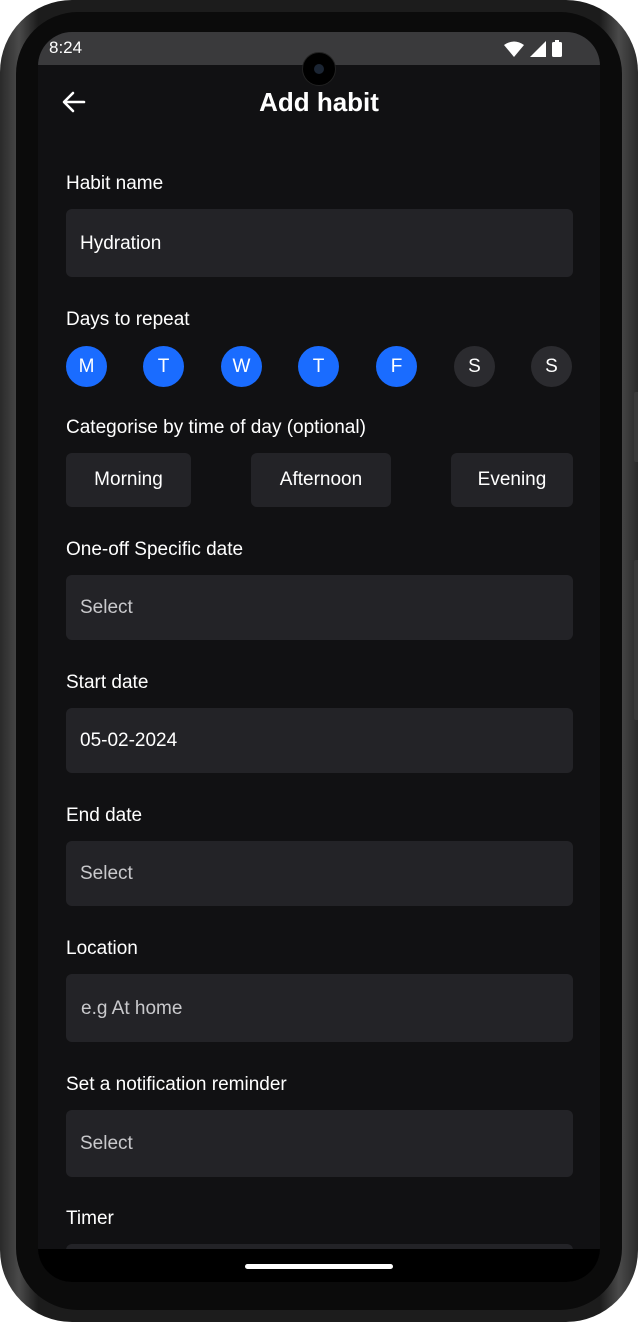 The image size is (638, 1322). What do you see at coordinates (121, 243) in the screenshot?
I see `habit-name-value: Hydration` at bounding box center [121, 243].